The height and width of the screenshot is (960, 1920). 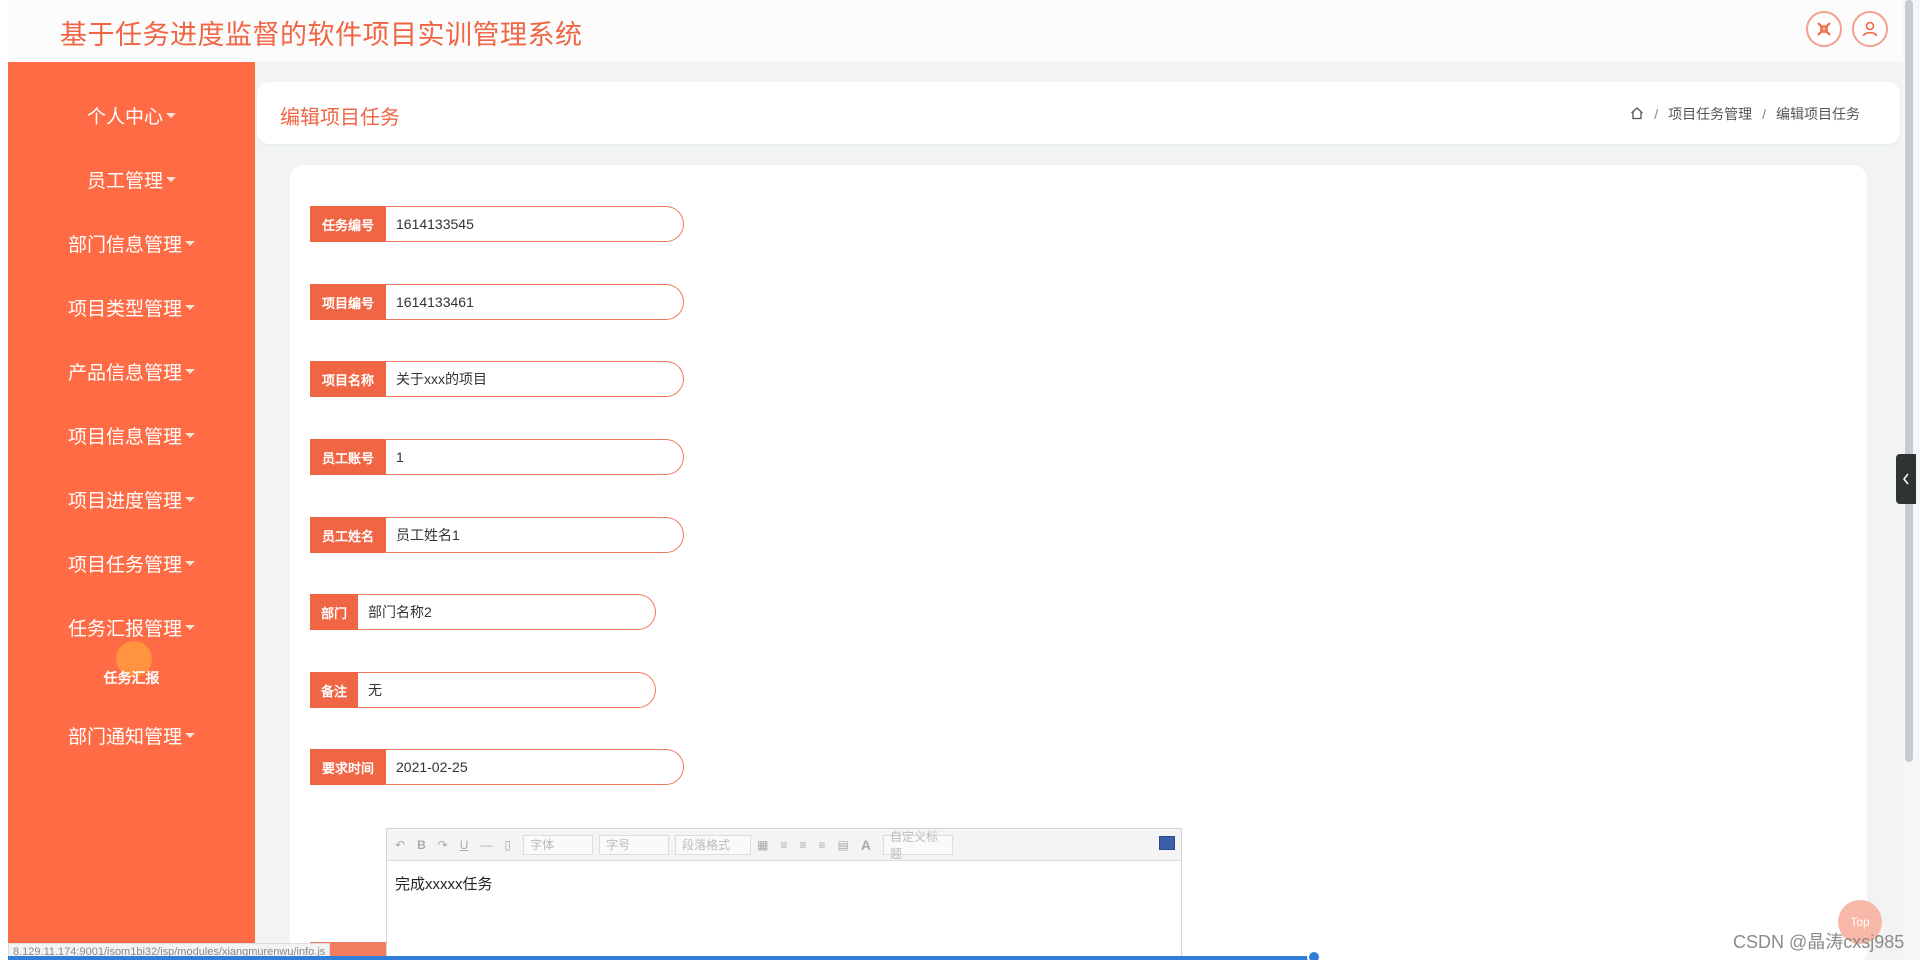 I want to click on justify-icon: ▤, so click(x=842, y=845).